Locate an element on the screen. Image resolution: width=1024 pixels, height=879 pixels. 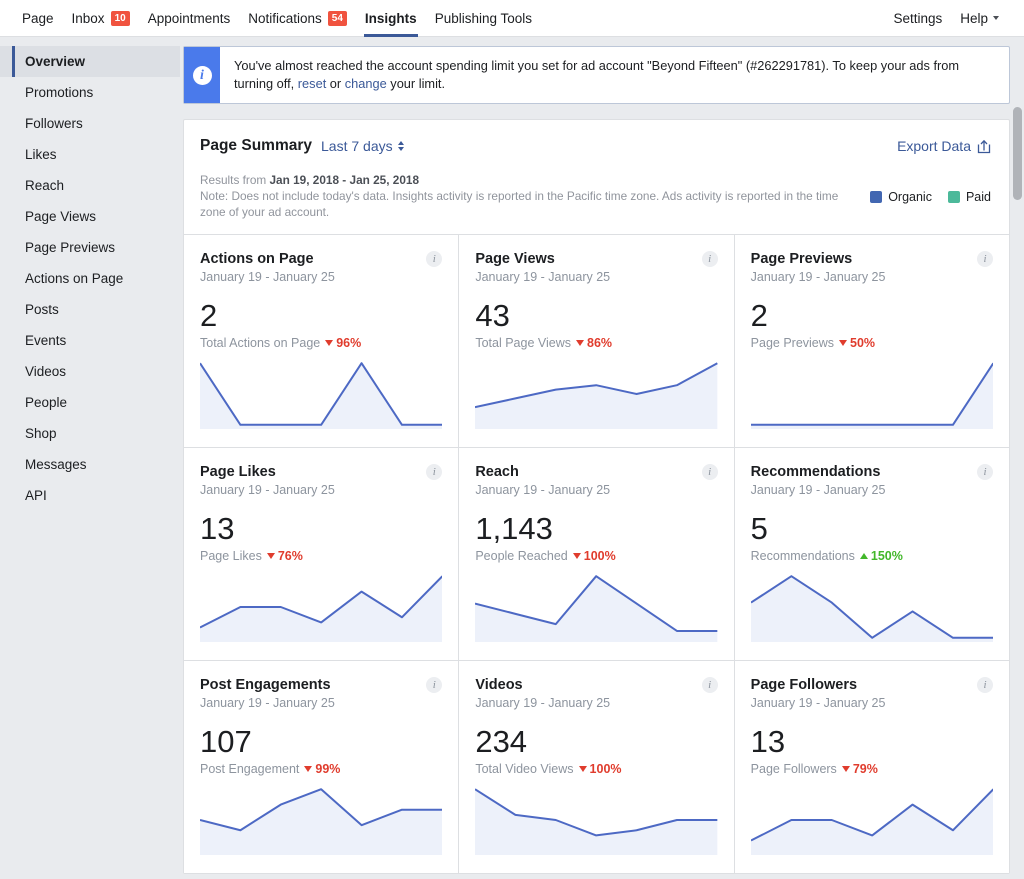
sidebar-item-page-previews: Page Previews is located at coordinates (90, 247).